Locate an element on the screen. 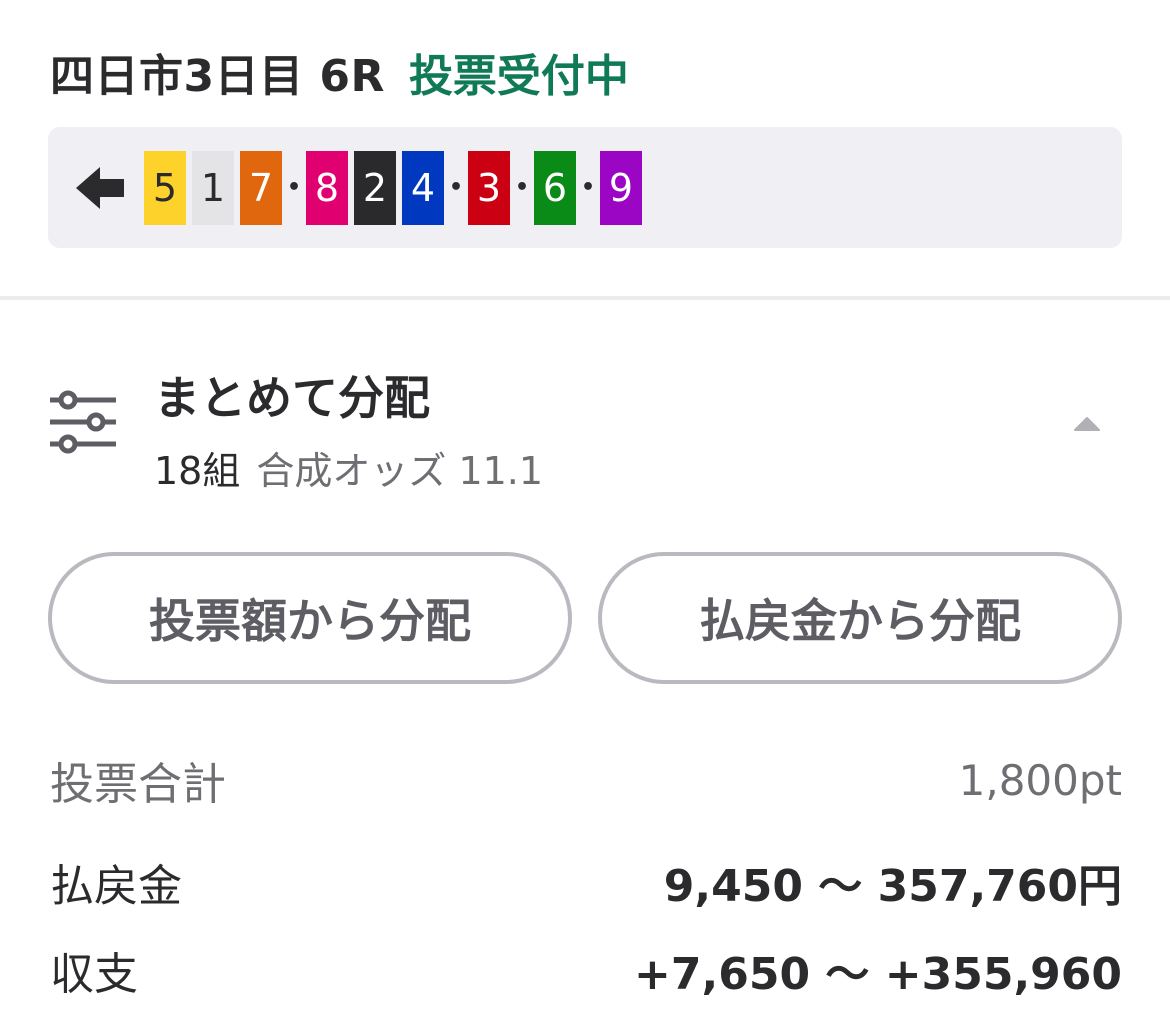  payout-value: 9,450 〜 357,760円 is located at coordinates (892, 886).